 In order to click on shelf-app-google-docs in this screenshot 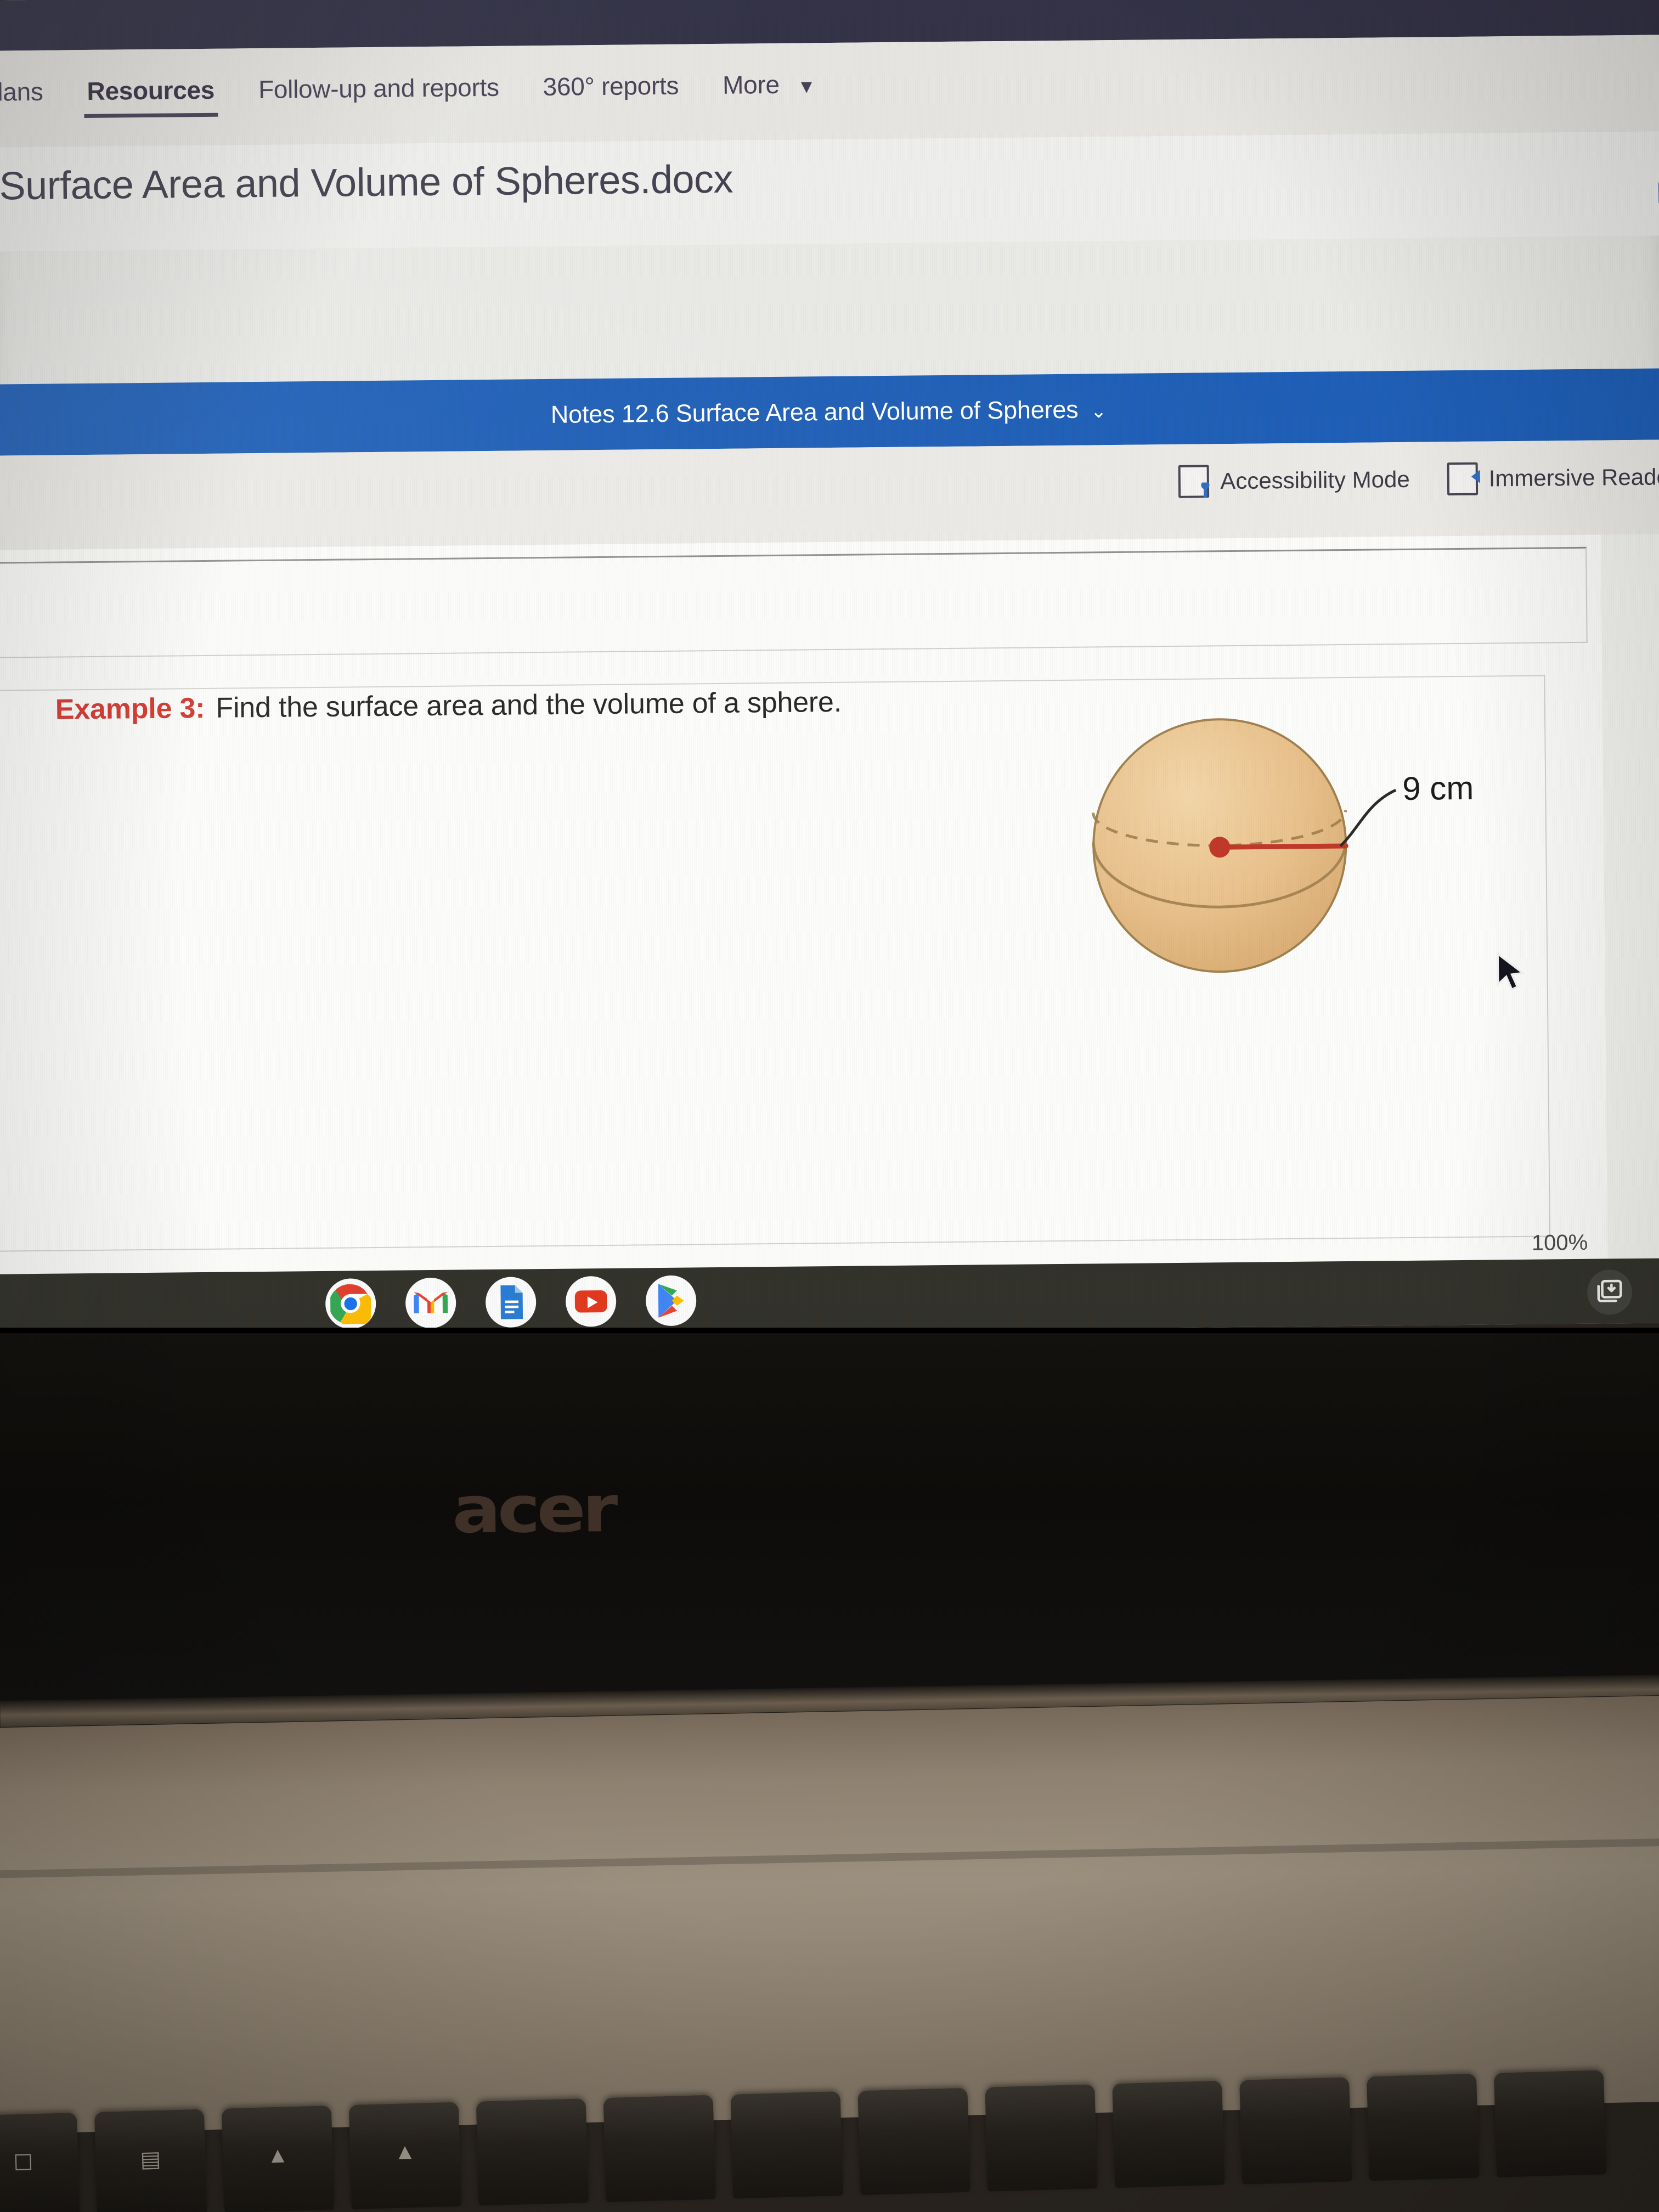, I will do `click(511, 1303)`.